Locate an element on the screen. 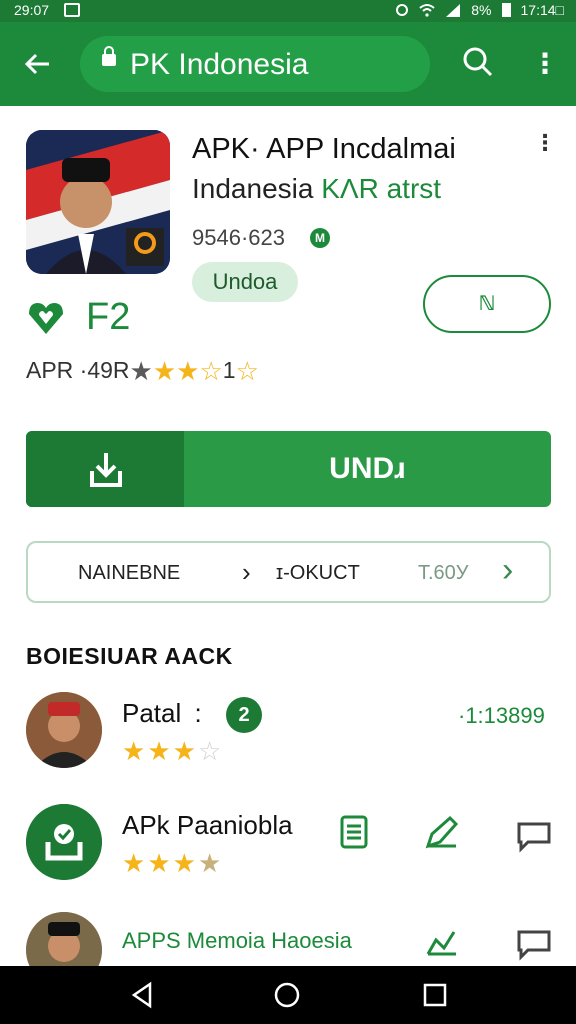 The image size is (576, 1024). system-nav-bar is located at coordinates (288, 995).